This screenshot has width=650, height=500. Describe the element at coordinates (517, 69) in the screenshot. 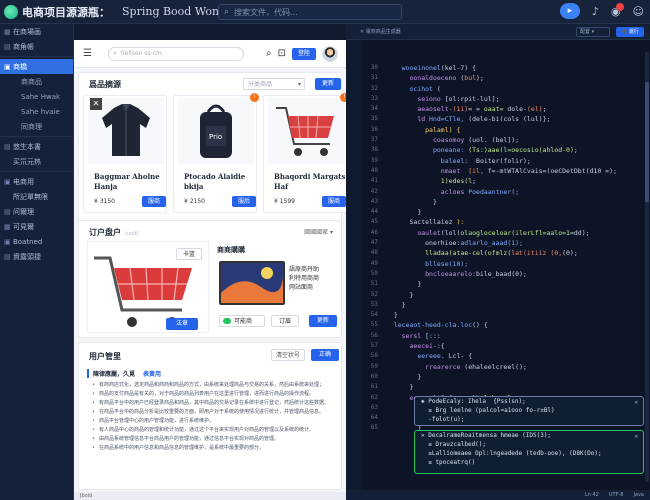

I see `code-line: wooeinonel(kel-7) {` at that location.